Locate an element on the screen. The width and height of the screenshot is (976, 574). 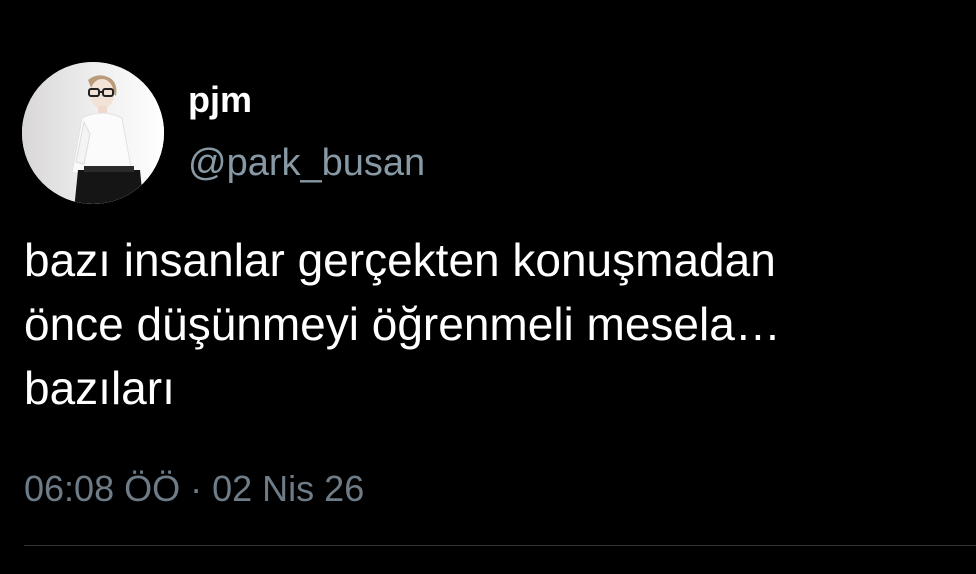
profile-photo-icon is located at coordinates (93, 133).